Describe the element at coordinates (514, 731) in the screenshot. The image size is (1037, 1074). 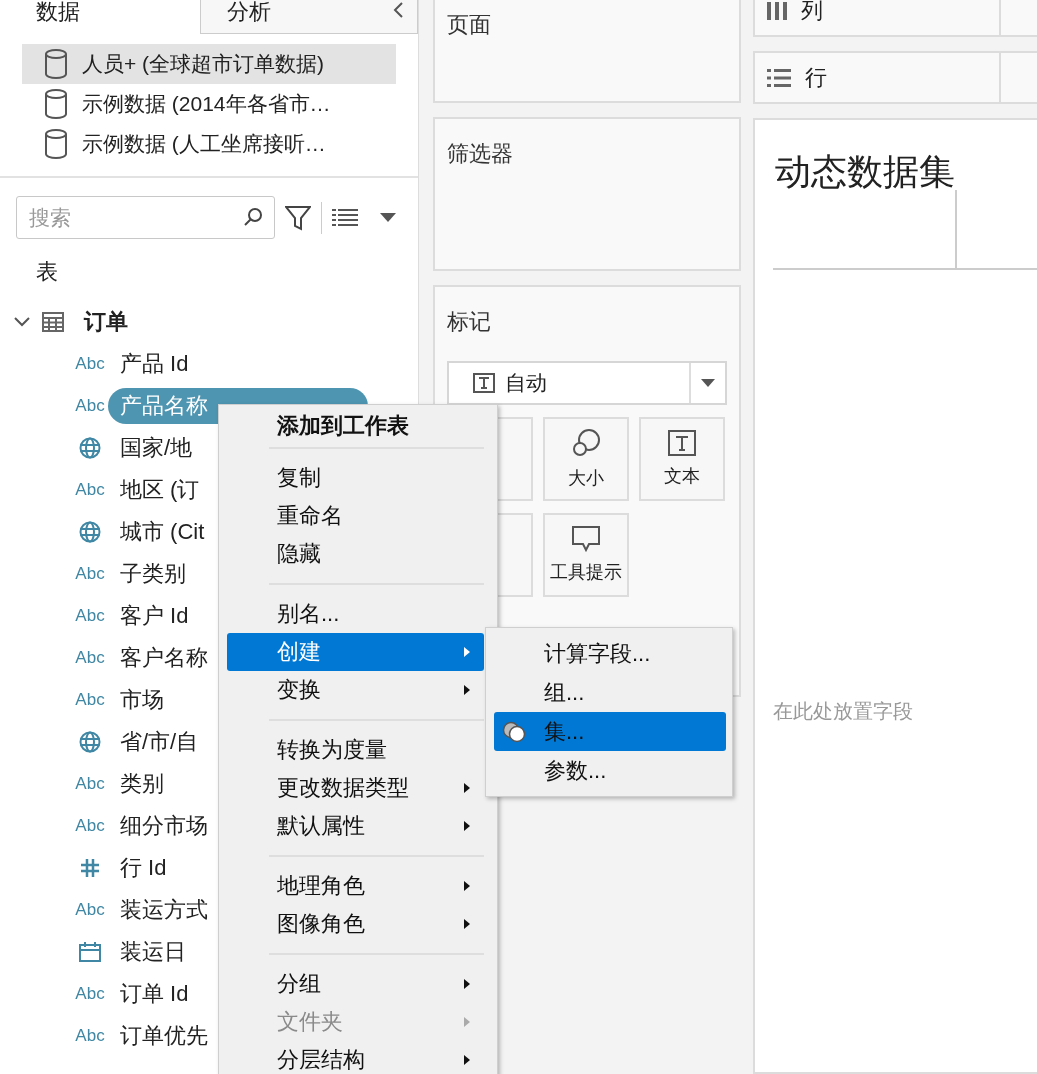
I see `venn-icon` at that location.